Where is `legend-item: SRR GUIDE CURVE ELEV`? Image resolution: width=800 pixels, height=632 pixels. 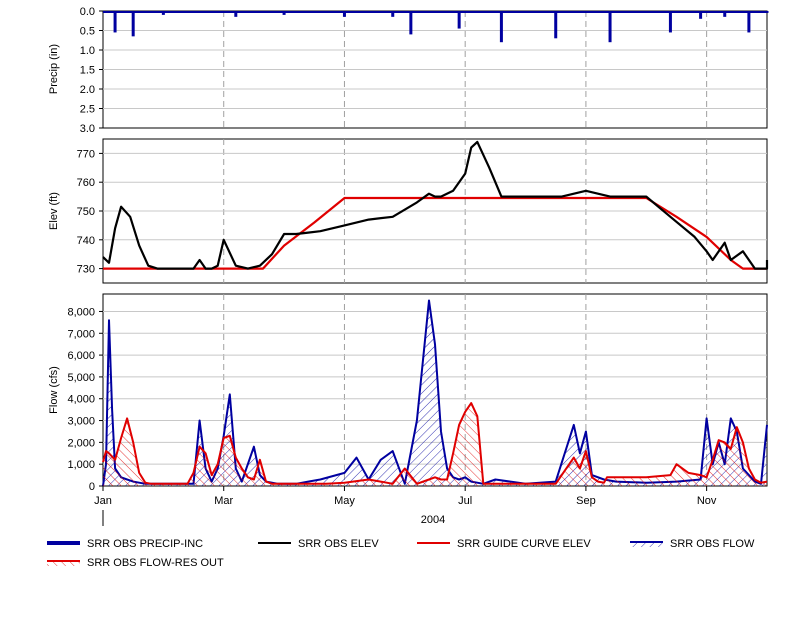
legend-item: SRR GUIDE CURVE ELEV is located at coordinates (504, 544).